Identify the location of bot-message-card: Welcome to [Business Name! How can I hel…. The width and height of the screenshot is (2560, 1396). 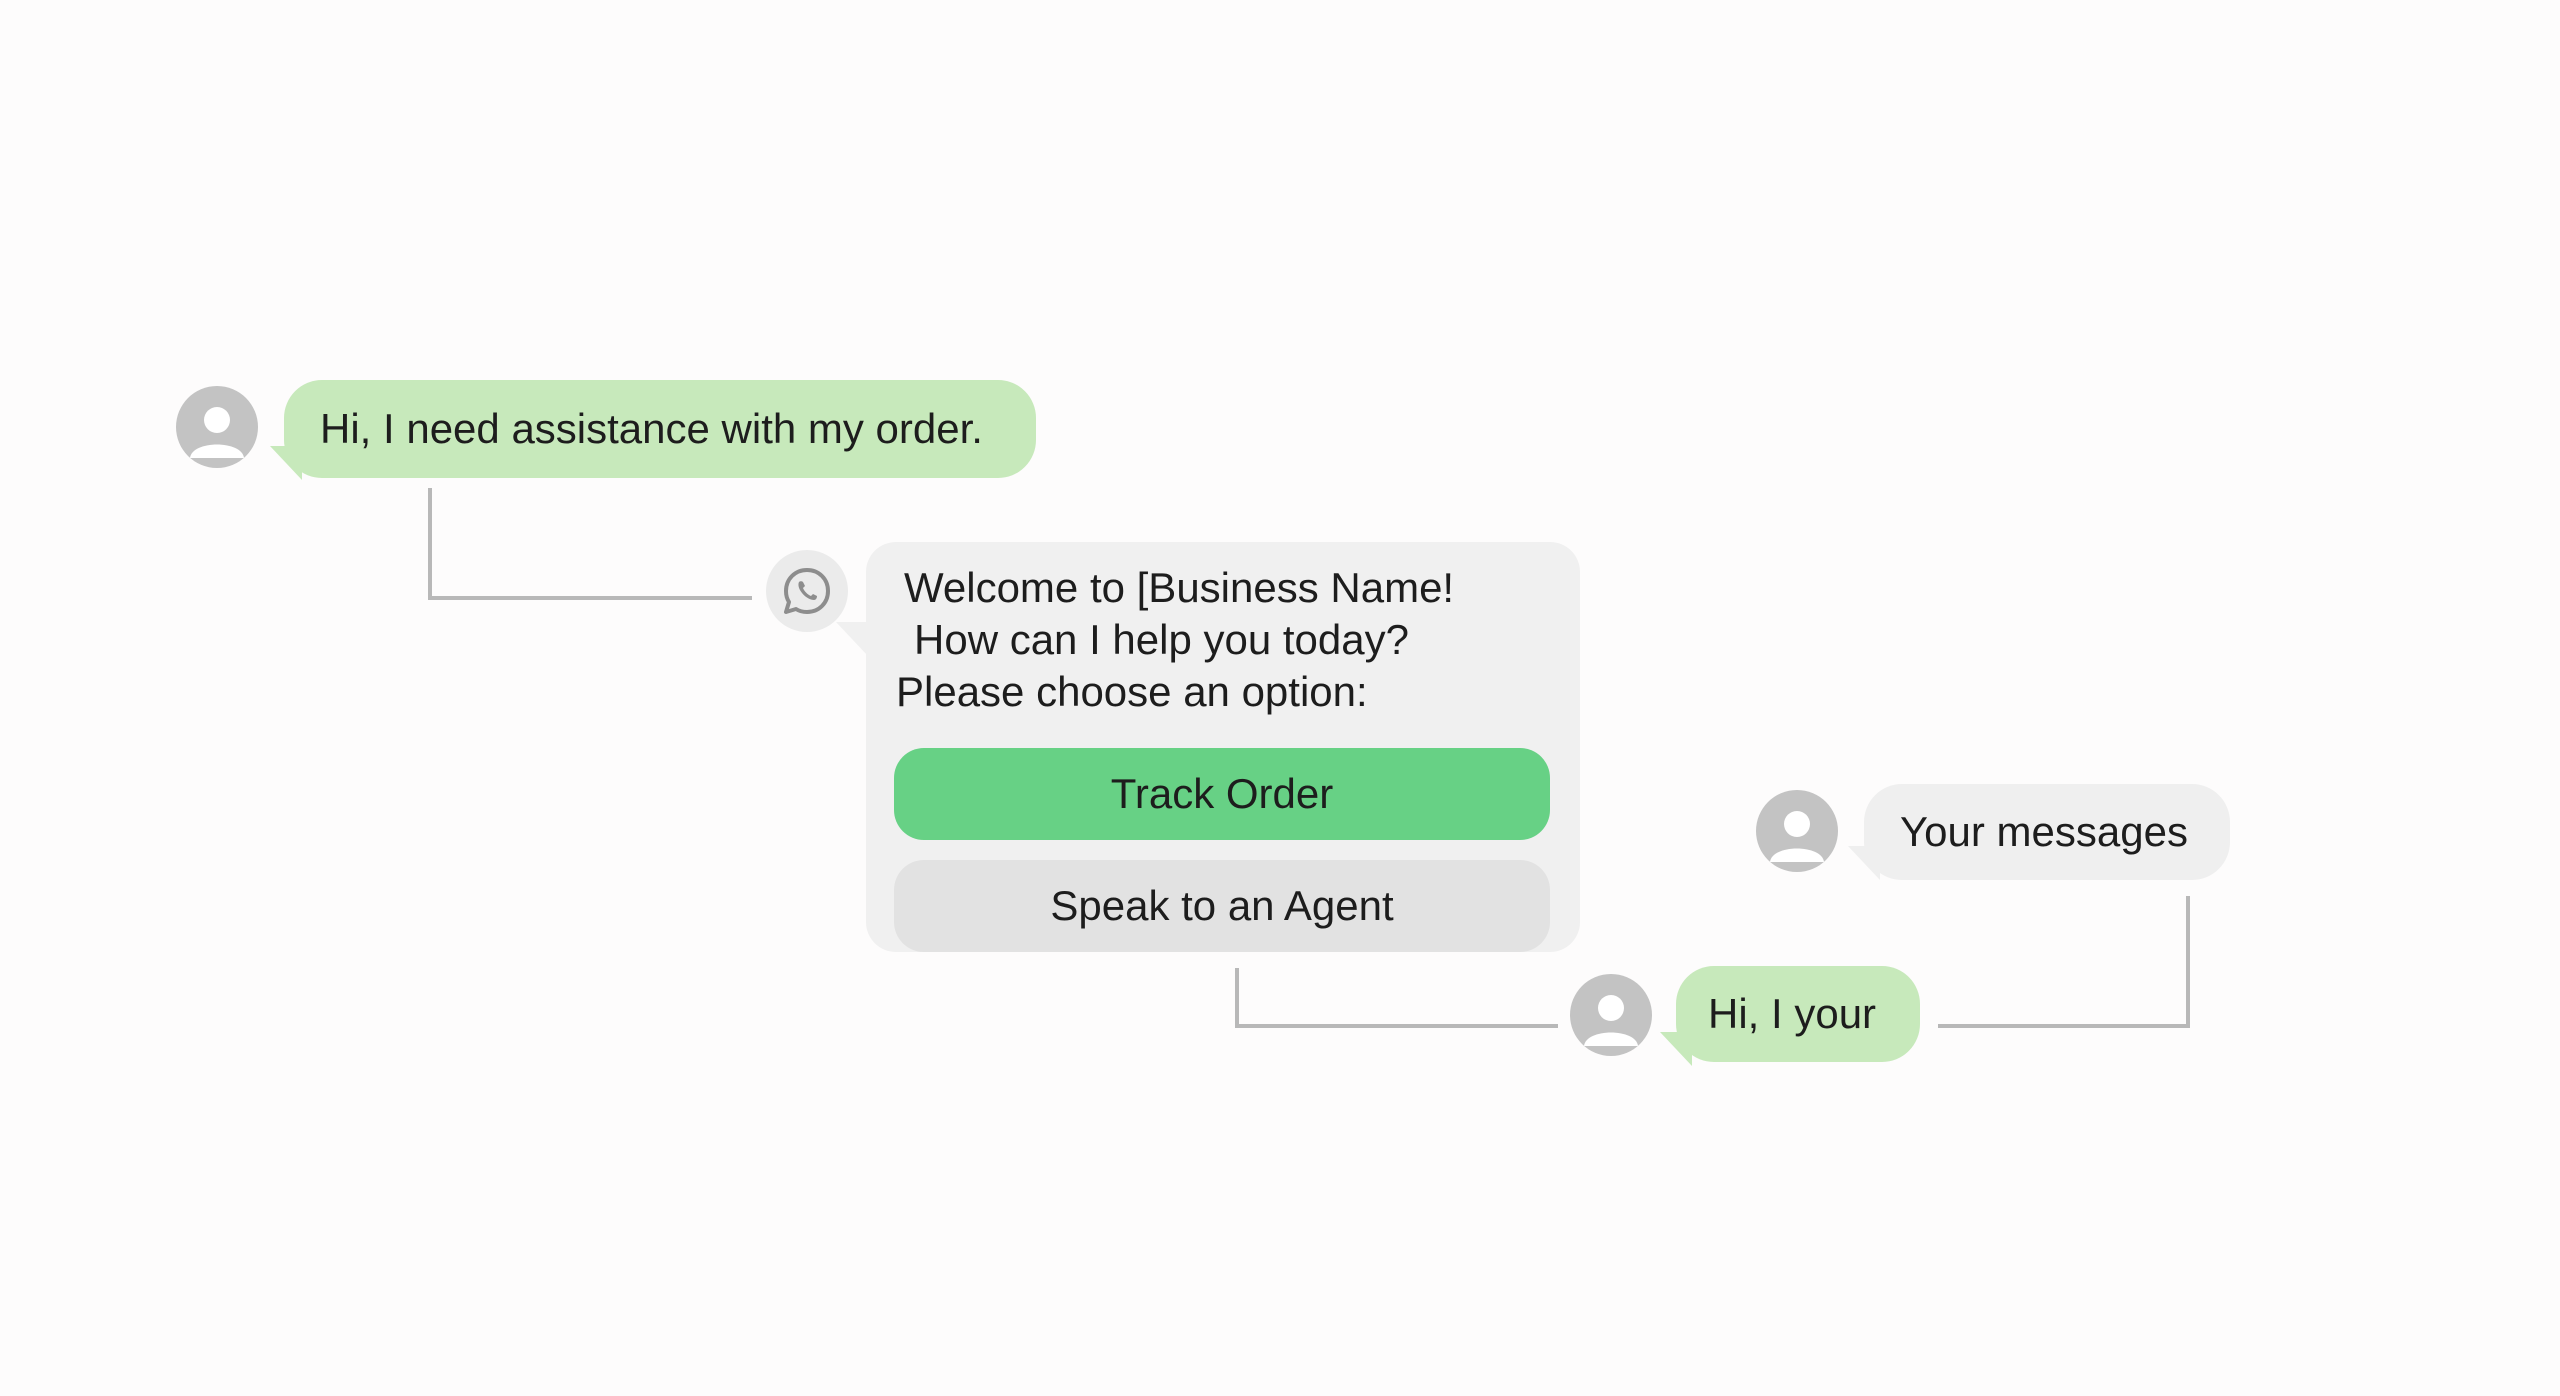
(1223, 747).